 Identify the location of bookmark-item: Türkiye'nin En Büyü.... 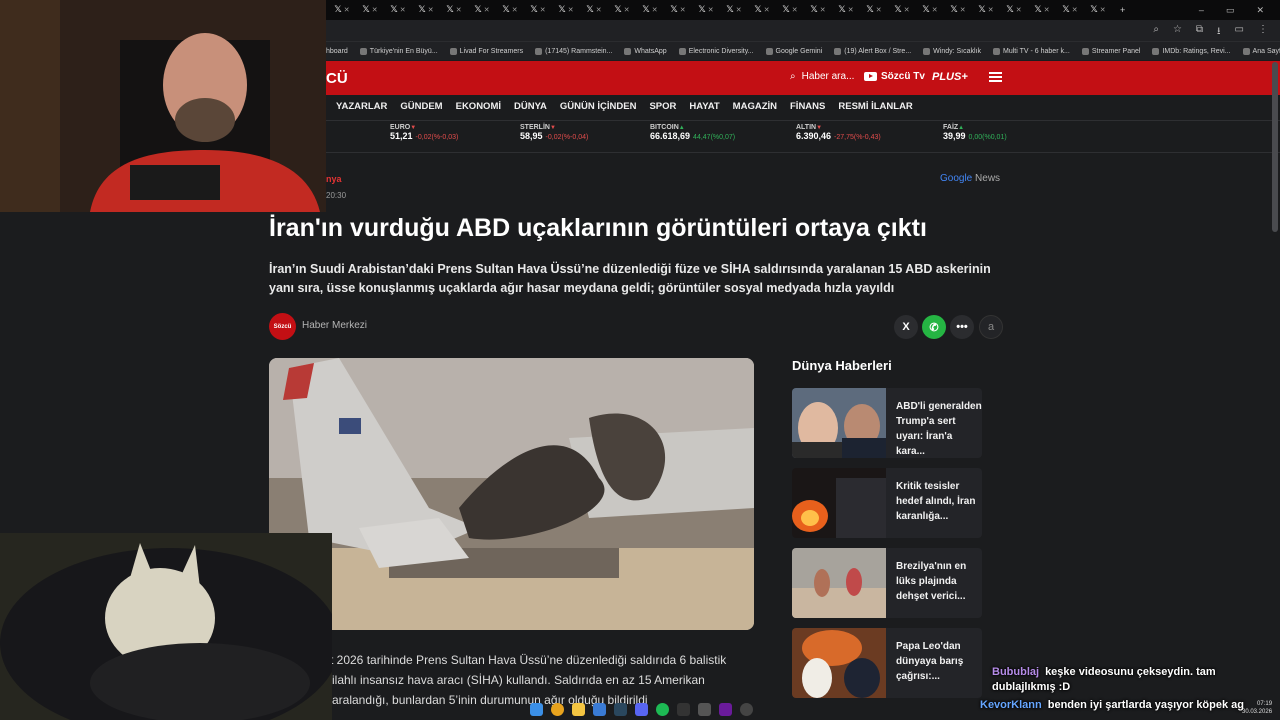
(398, 51).